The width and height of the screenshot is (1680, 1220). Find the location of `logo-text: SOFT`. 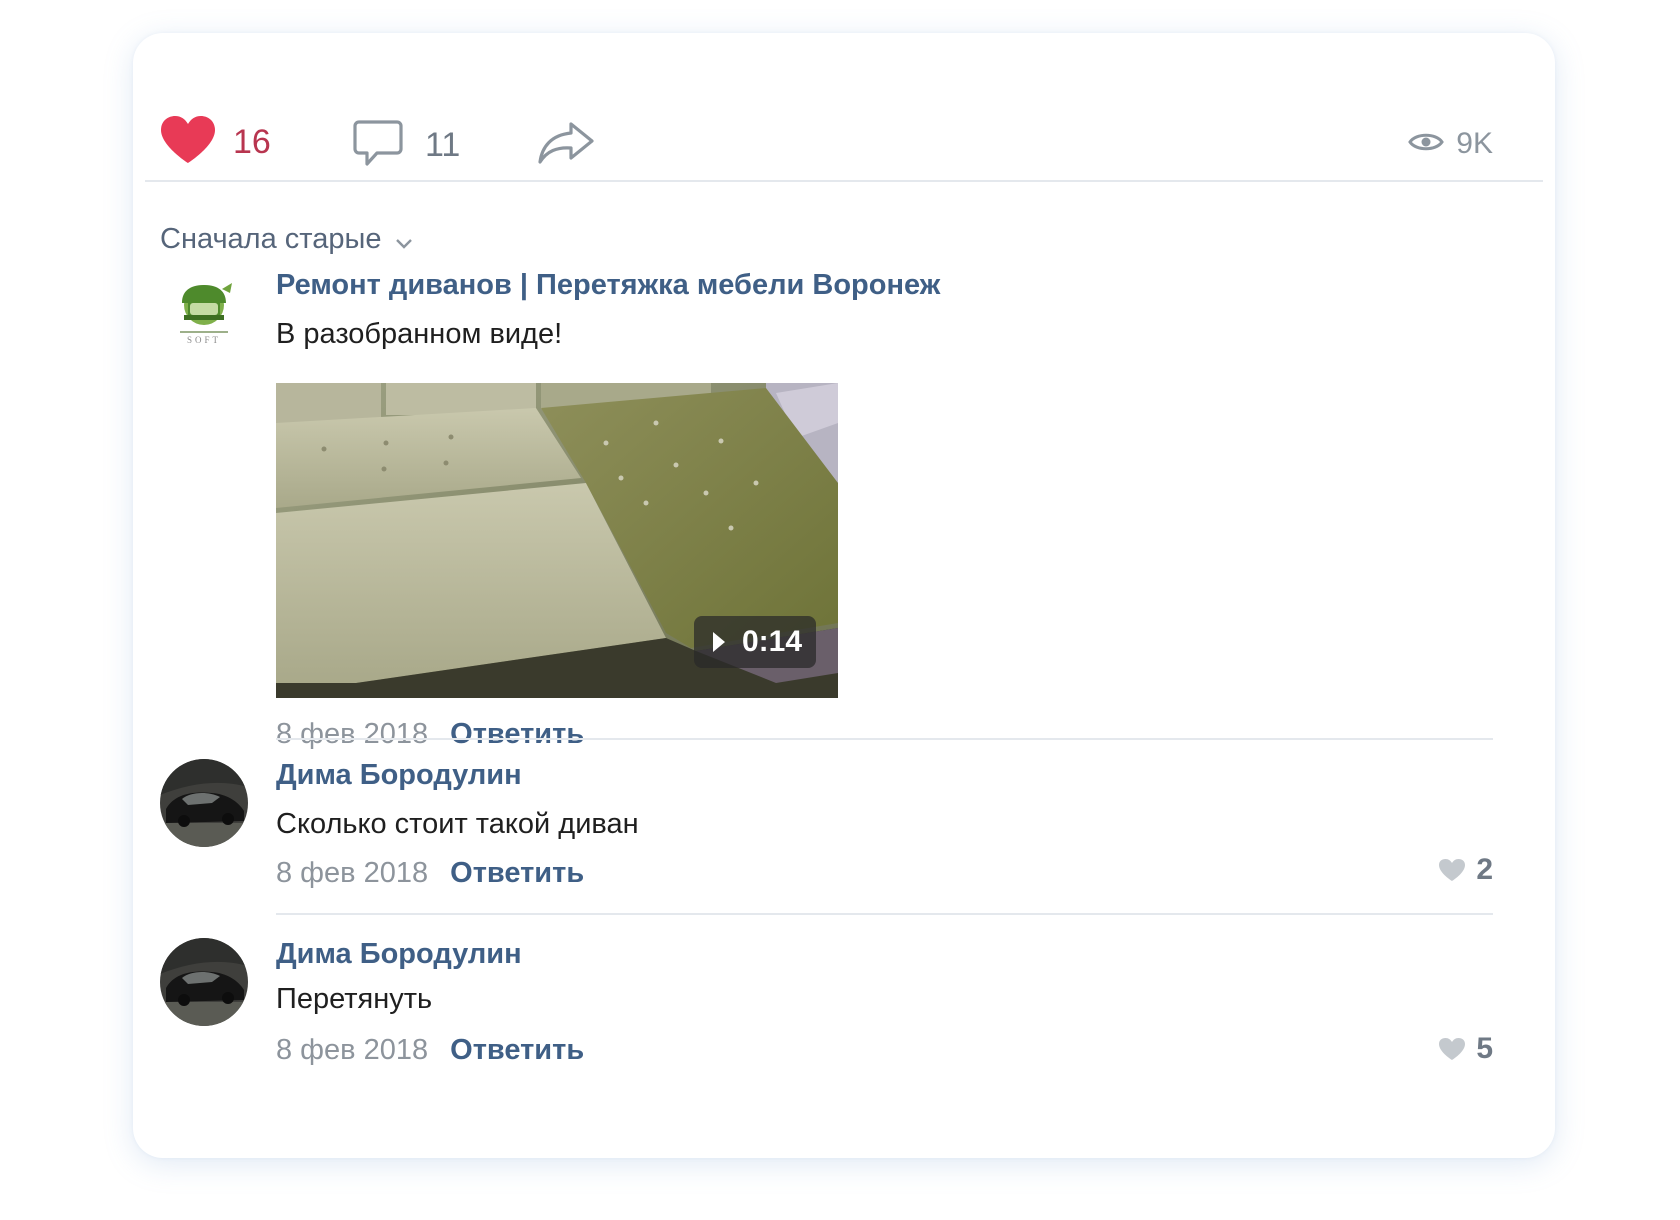

logo-text: SOFT is located at coordinates (204, 340).